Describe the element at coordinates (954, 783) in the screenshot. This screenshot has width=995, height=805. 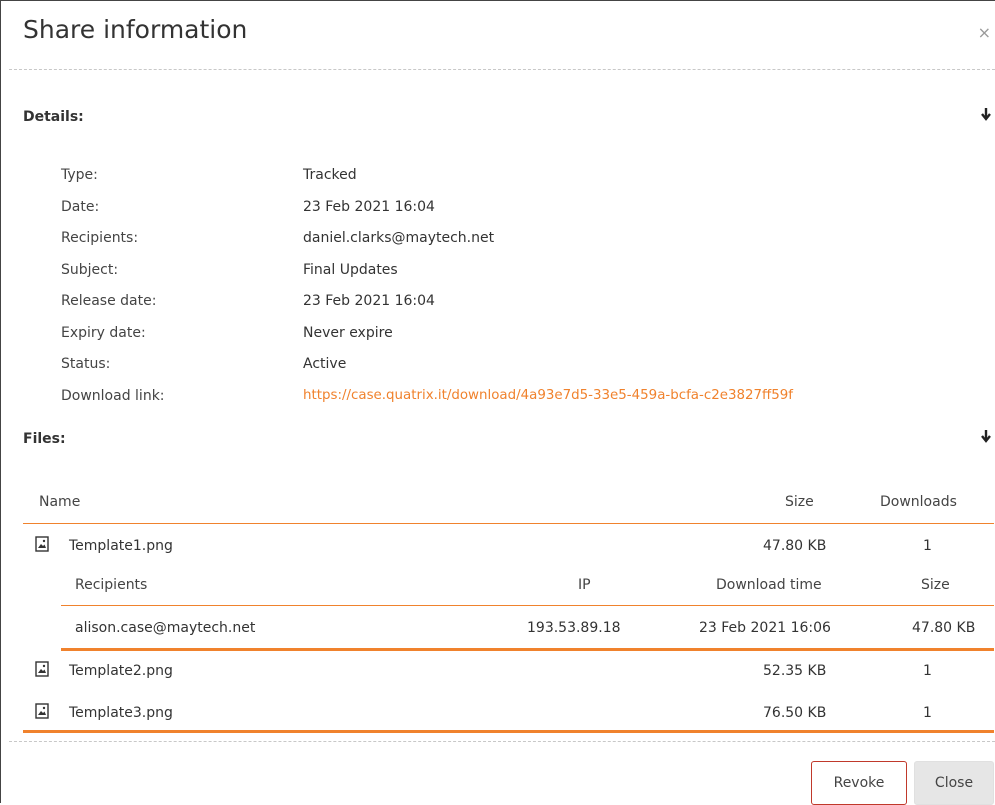
I see `close-button: Close` at that location.